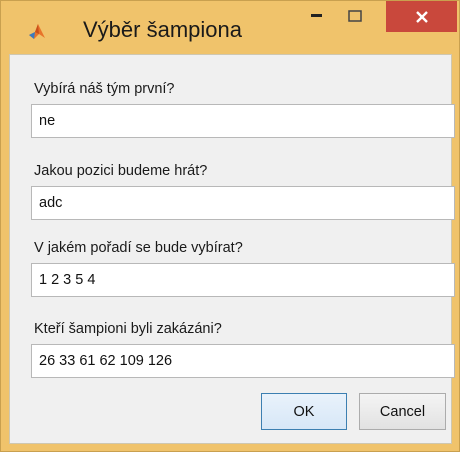 The image size is (460, 452). I want to click on banned-champions-input, so click(243, 361).